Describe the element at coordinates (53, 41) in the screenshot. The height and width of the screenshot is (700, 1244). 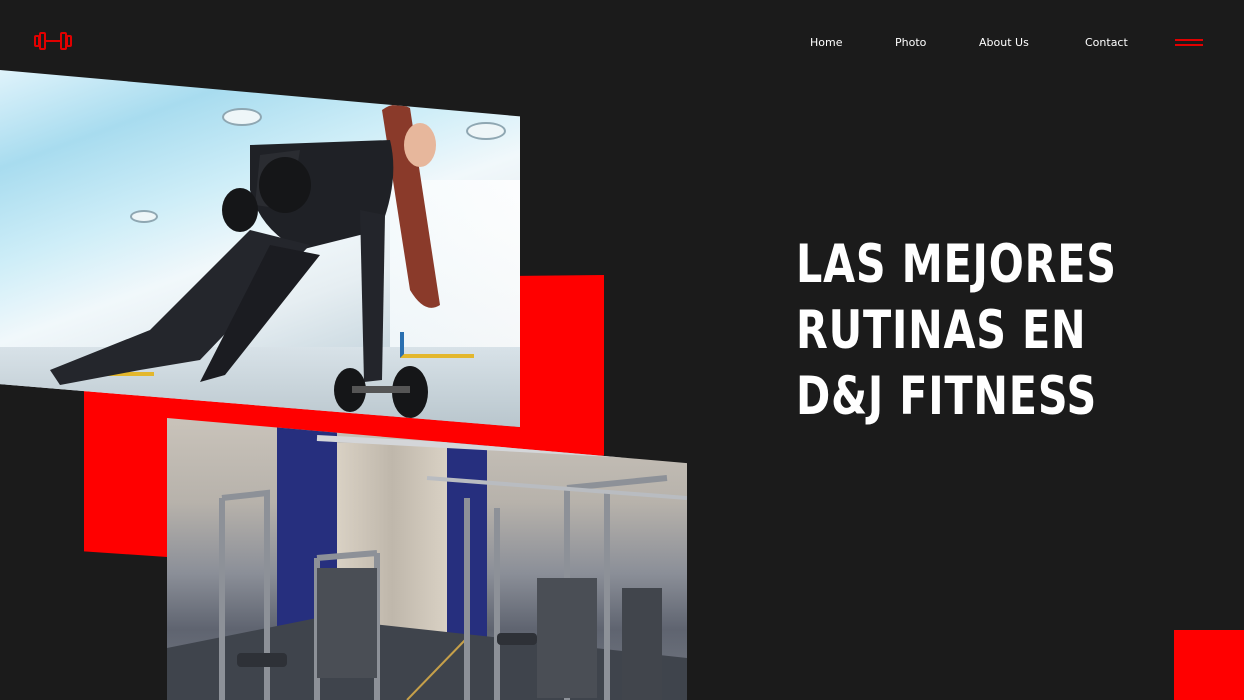
I see `dumbbell-icon` at that location.